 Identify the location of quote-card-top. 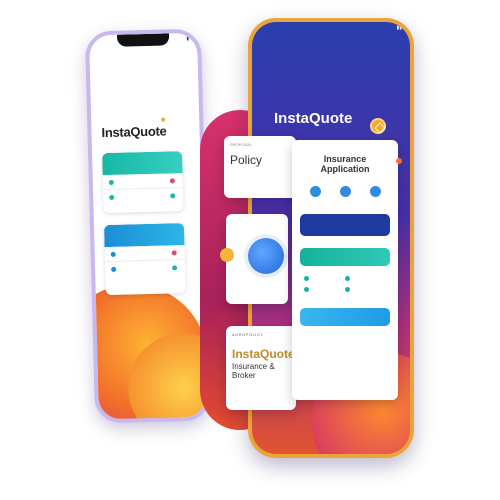
(143, 182).